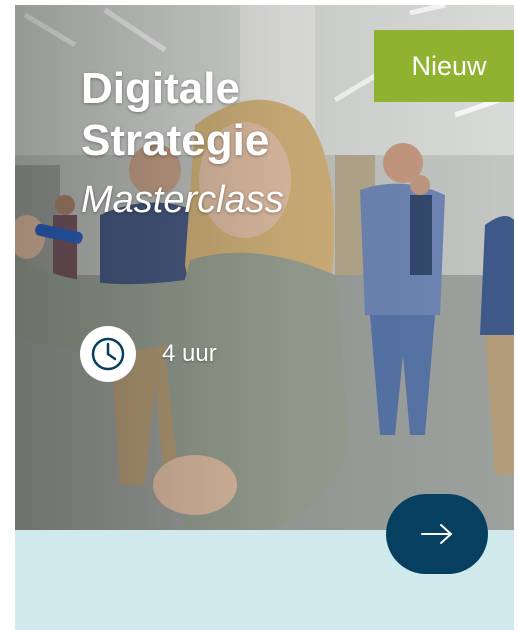 The image size is (518, 630). What do you see at coordinates (175, 115) in the screenshot?
I see `course-title: Digitale Strategie` at bounding box center [175, 115].